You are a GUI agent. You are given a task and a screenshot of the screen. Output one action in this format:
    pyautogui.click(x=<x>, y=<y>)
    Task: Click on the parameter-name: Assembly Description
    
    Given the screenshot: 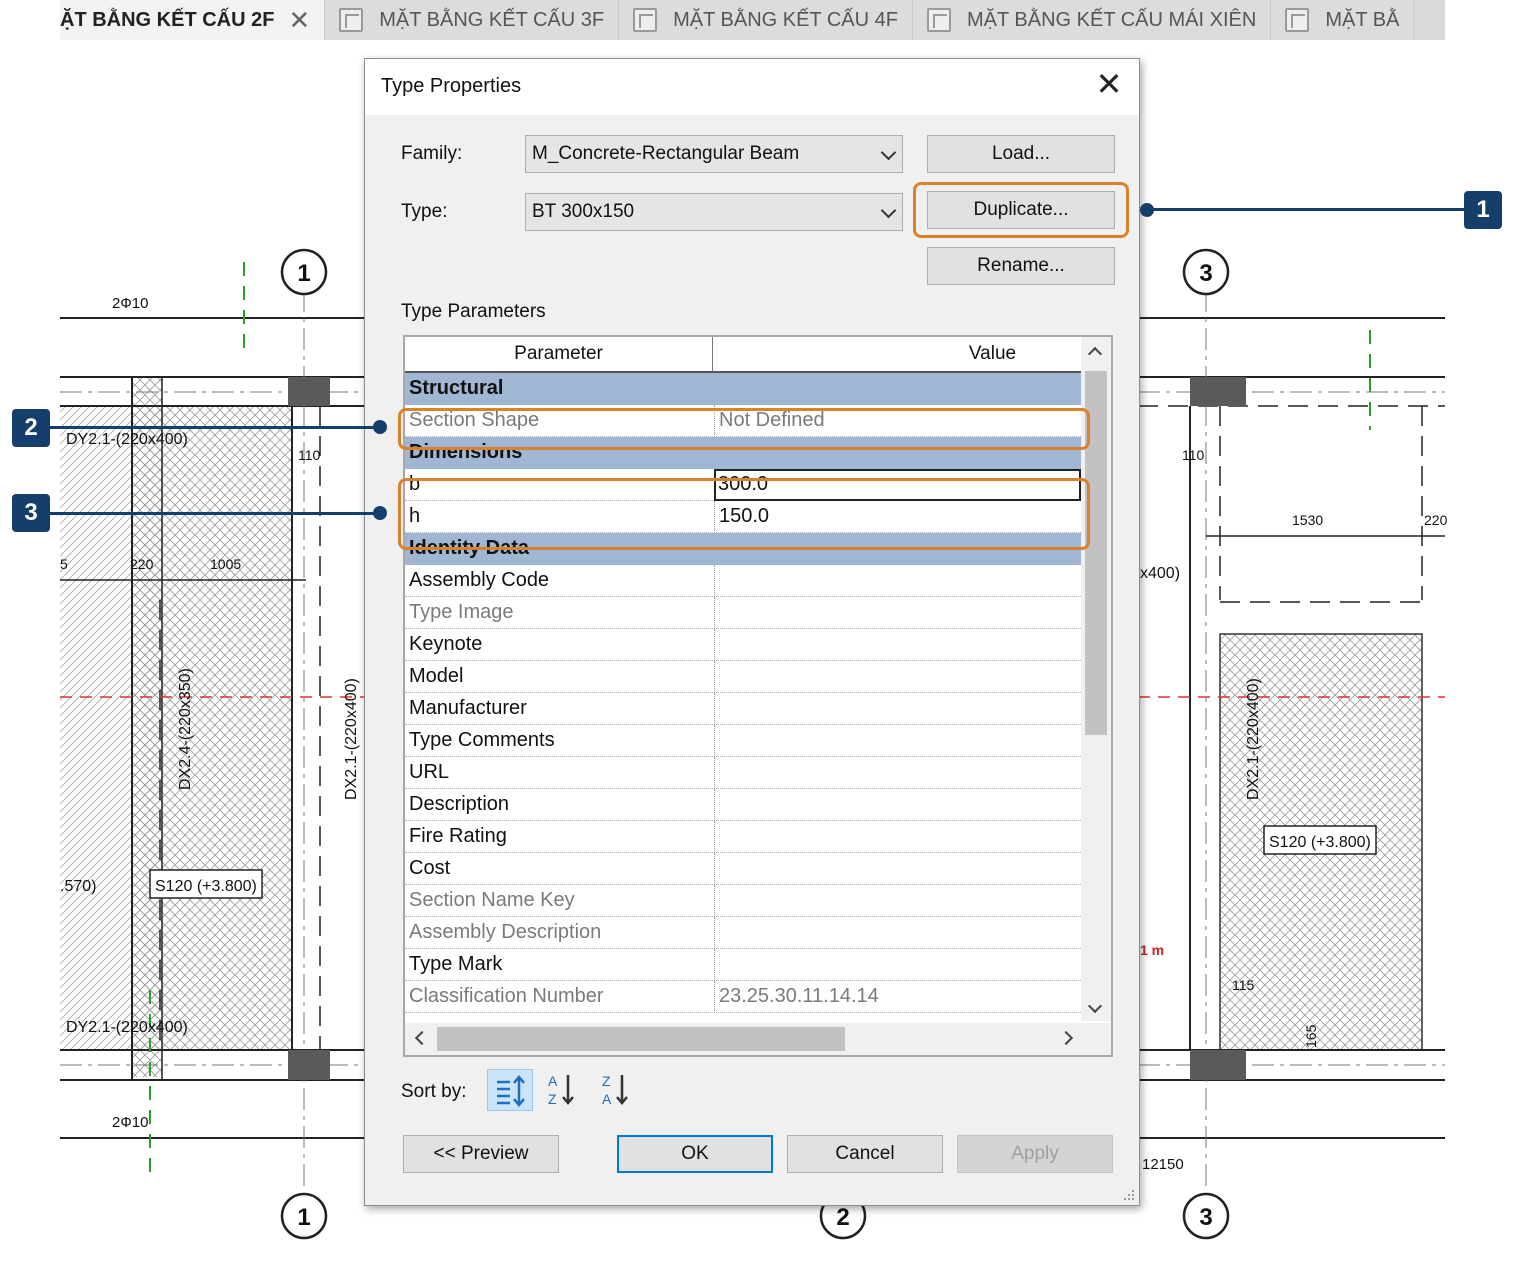 What is the action you would take?
    pyautogui.click(x=505, y=932)
    